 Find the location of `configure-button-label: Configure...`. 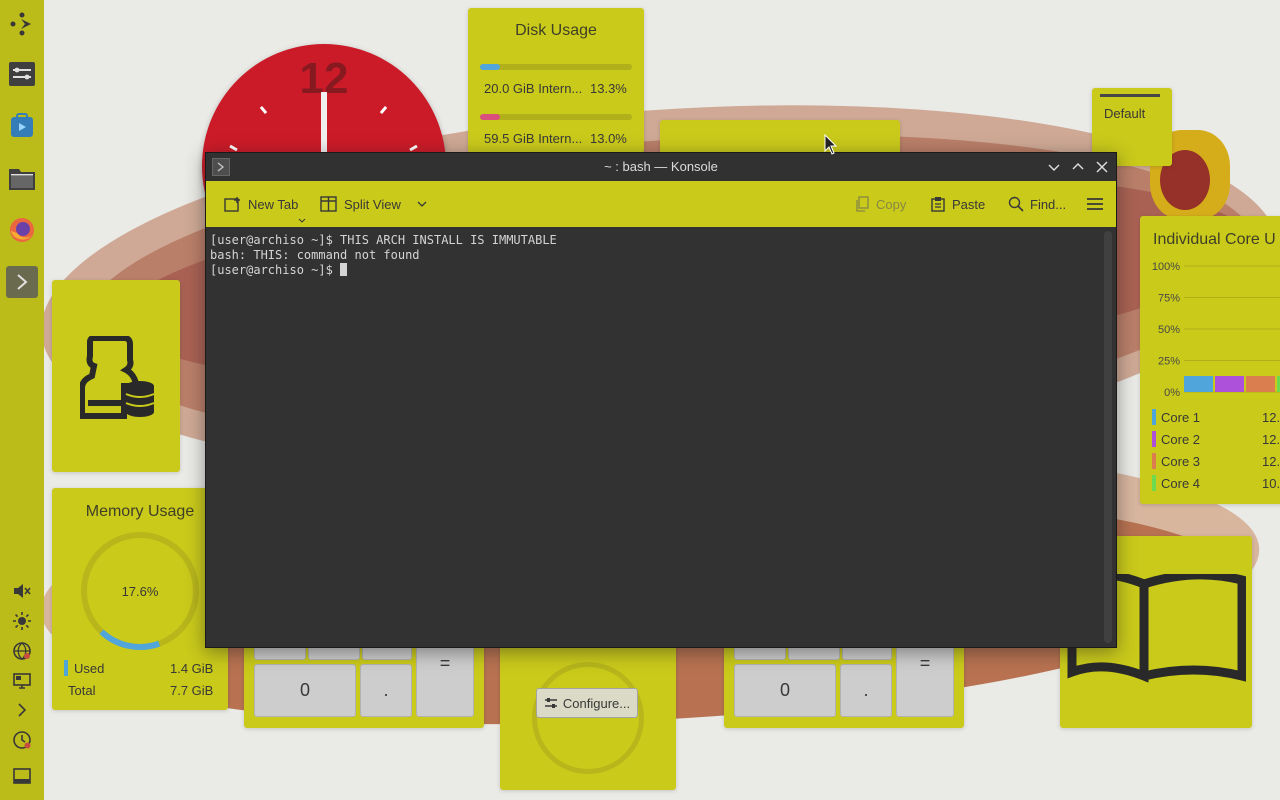

configure-button-label: Configure... is located at coordinates (596, 703).